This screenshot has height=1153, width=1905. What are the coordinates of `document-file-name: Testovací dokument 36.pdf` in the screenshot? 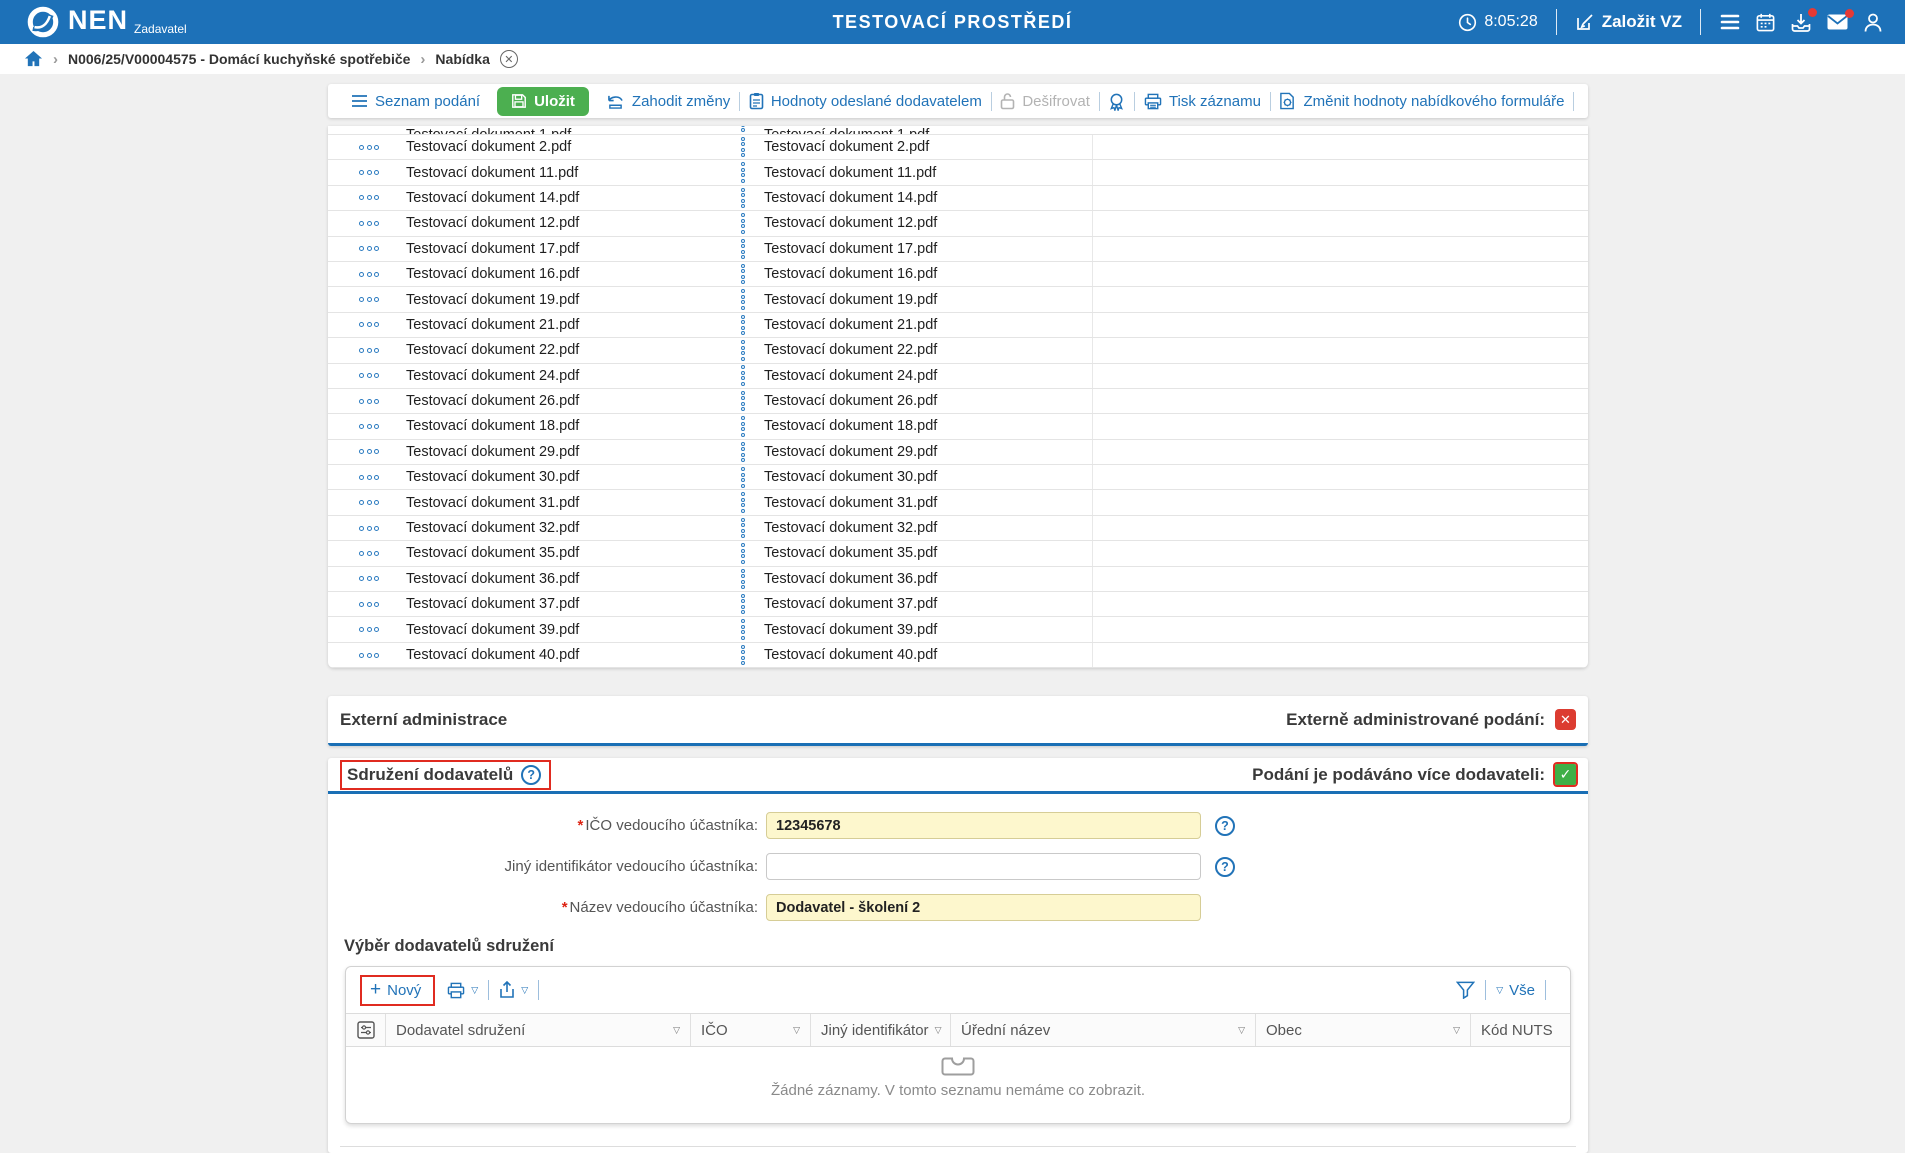 It's located at (924, 579).